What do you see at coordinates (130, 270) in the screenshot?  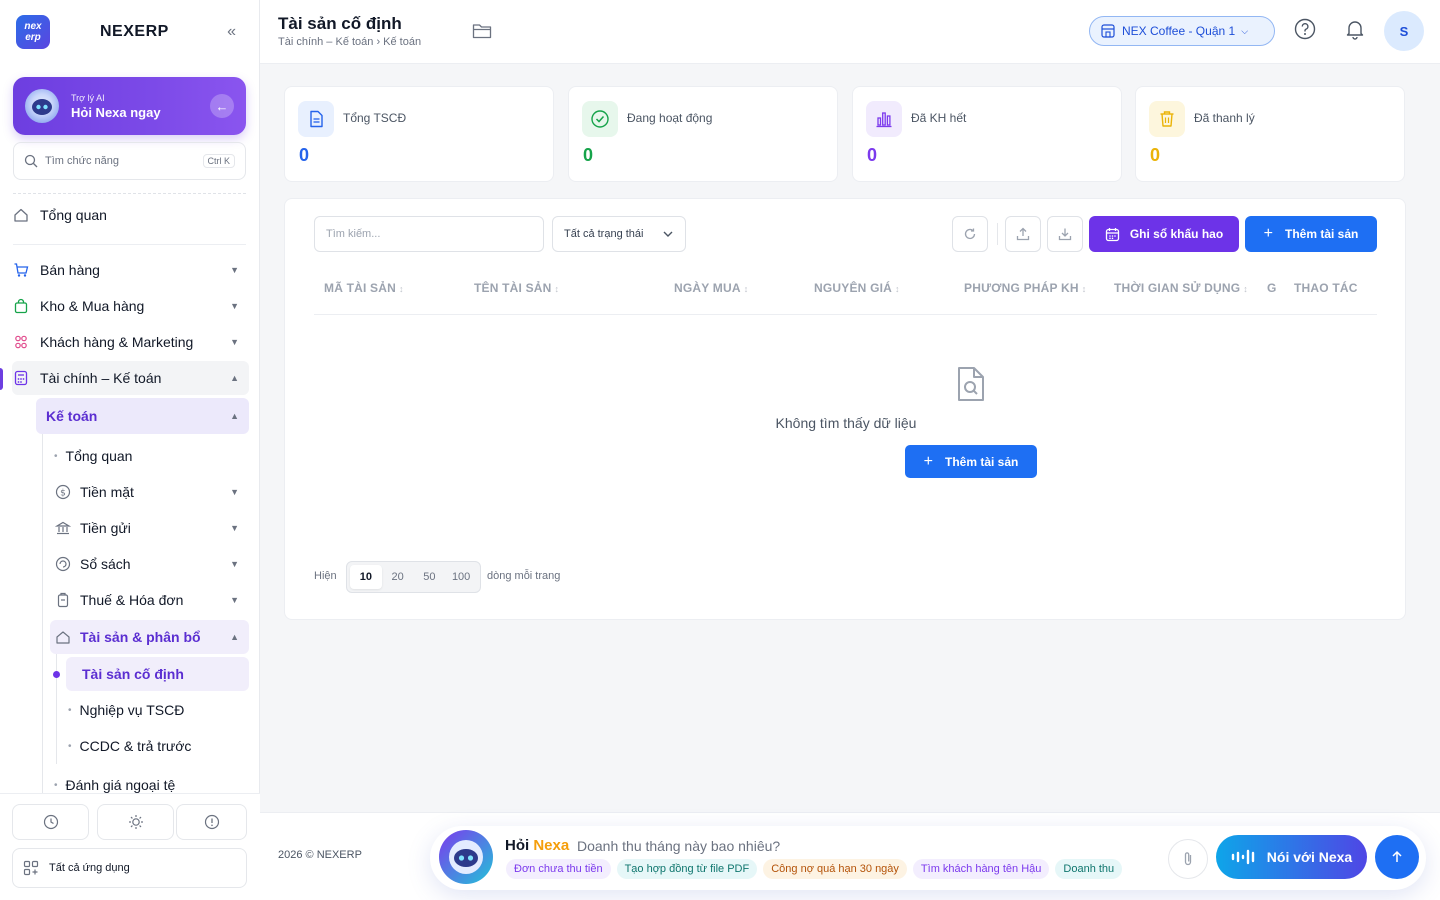 I see `sidebar-item-sales: Bán hàng ▼` at bounding box center [130, 270].